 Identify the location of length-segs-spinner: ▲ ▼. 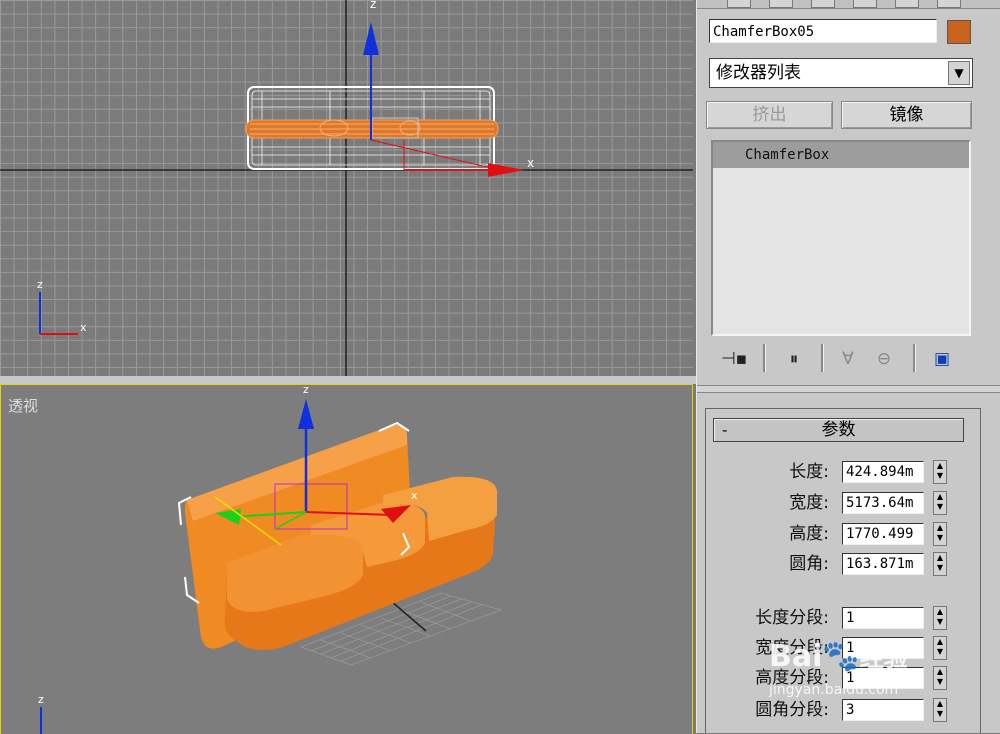
(940, 618).